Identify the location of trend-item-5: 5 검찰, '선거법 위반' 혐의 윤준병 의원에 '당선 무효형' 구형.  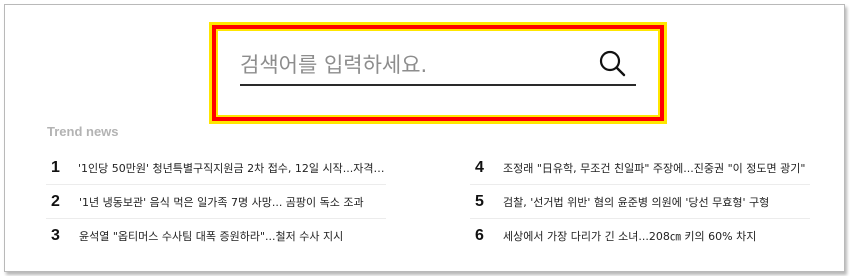
(640, 202).